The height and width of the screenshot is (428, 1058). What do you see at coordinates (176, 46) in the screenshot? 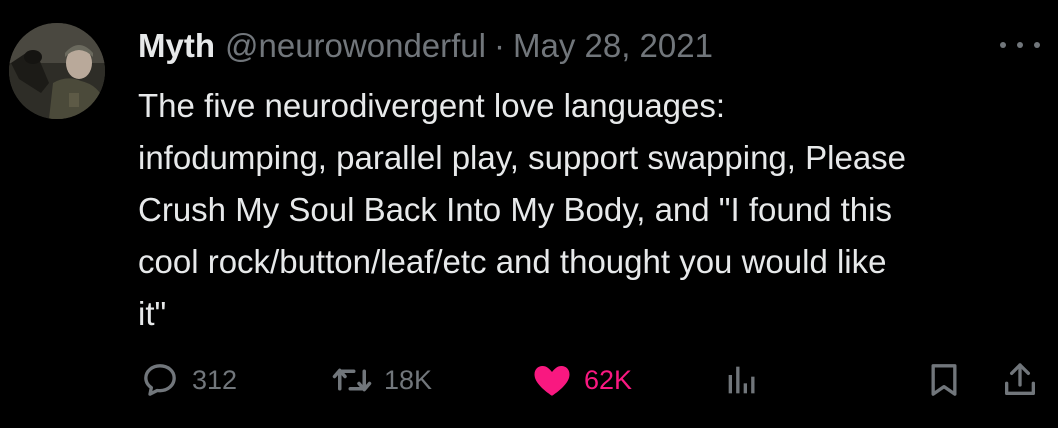
I see `author-name: Myth` at bounding box center [176, 46].